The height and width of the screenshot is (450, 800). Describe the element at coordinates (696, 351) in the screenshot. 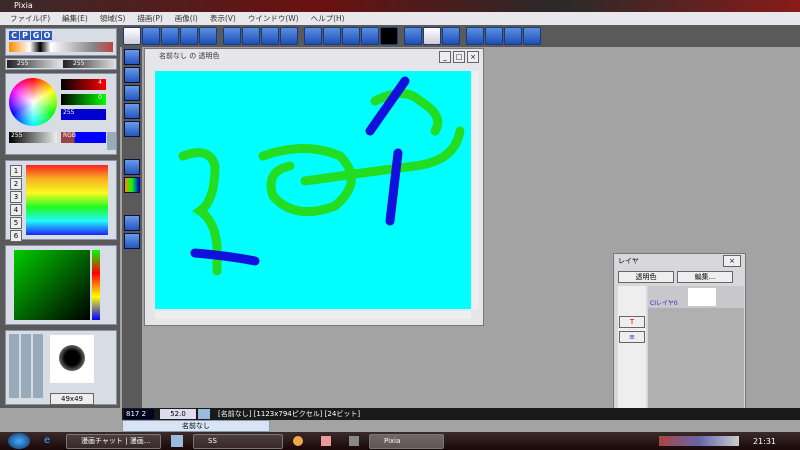

I see `layer-list: CIレイヤ0` at that location.